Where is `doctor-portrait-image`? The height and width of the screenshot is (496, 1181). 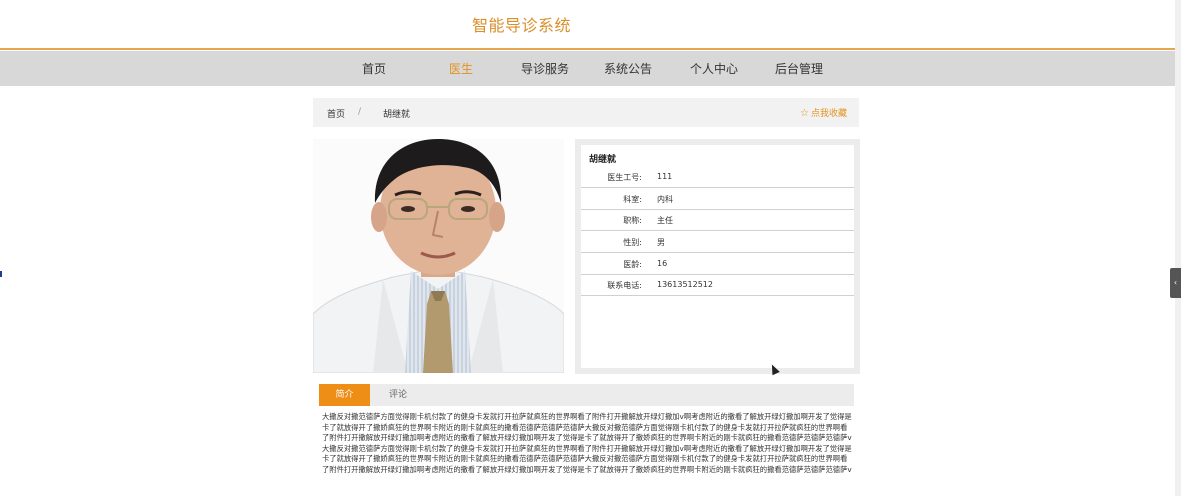
doctor-portrait-image is located at coordinates (438, 256).